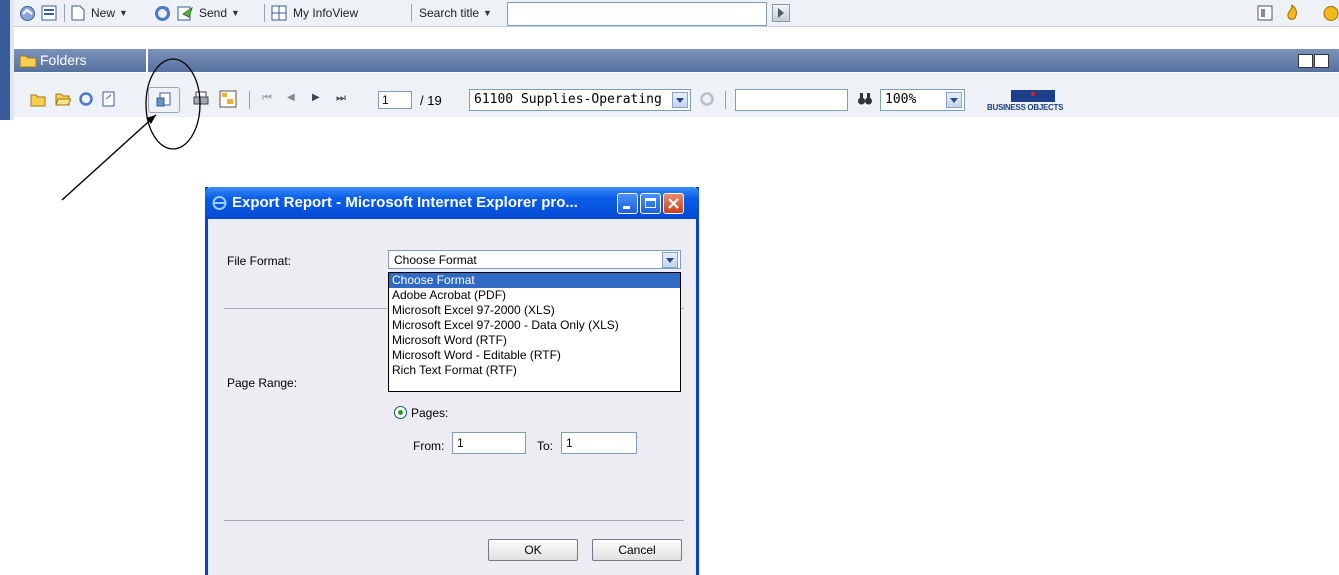  What do you see at coordinates (435, 260) in the screenshot?
I see `file-format-value: Choose Format` at bounding box center [435, 260].